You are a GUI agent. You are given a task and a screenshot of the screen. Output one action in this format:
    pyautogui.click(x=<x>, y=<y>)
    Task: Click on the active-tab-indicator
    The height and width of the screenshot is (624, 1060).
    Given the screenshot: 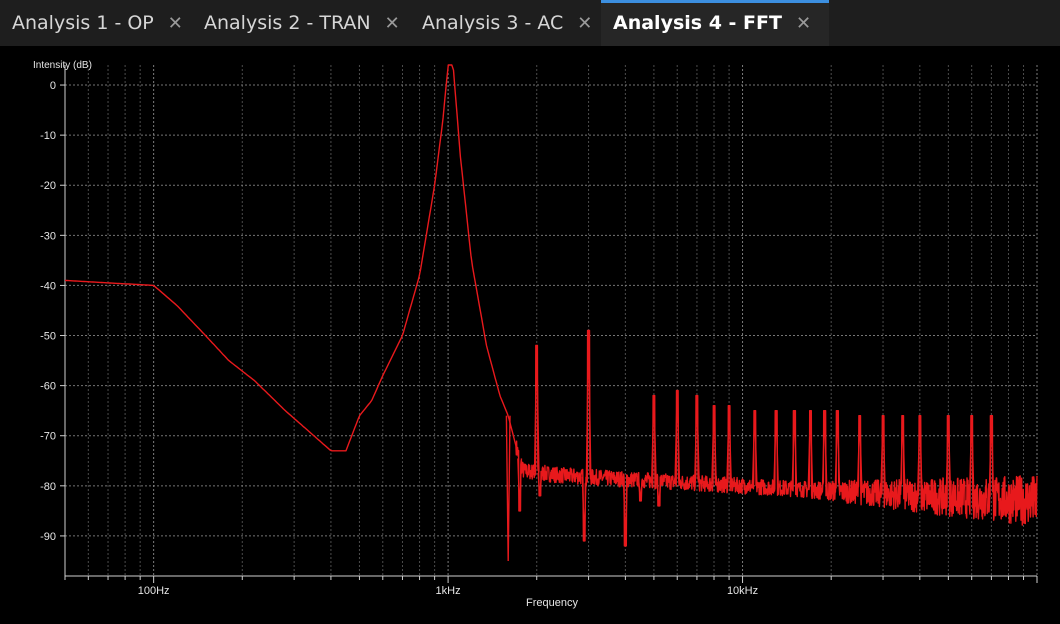 What is the action you would take?
    pyautogui.click(x=715, y=1)
    